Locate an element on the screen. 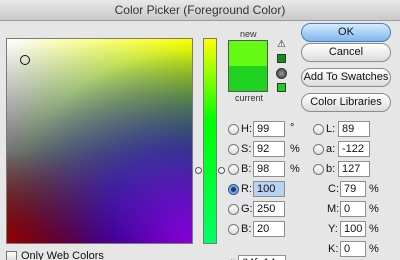 This screenshot has width=400, height=260. new-color-swatch is located at coordinates (248, 53).